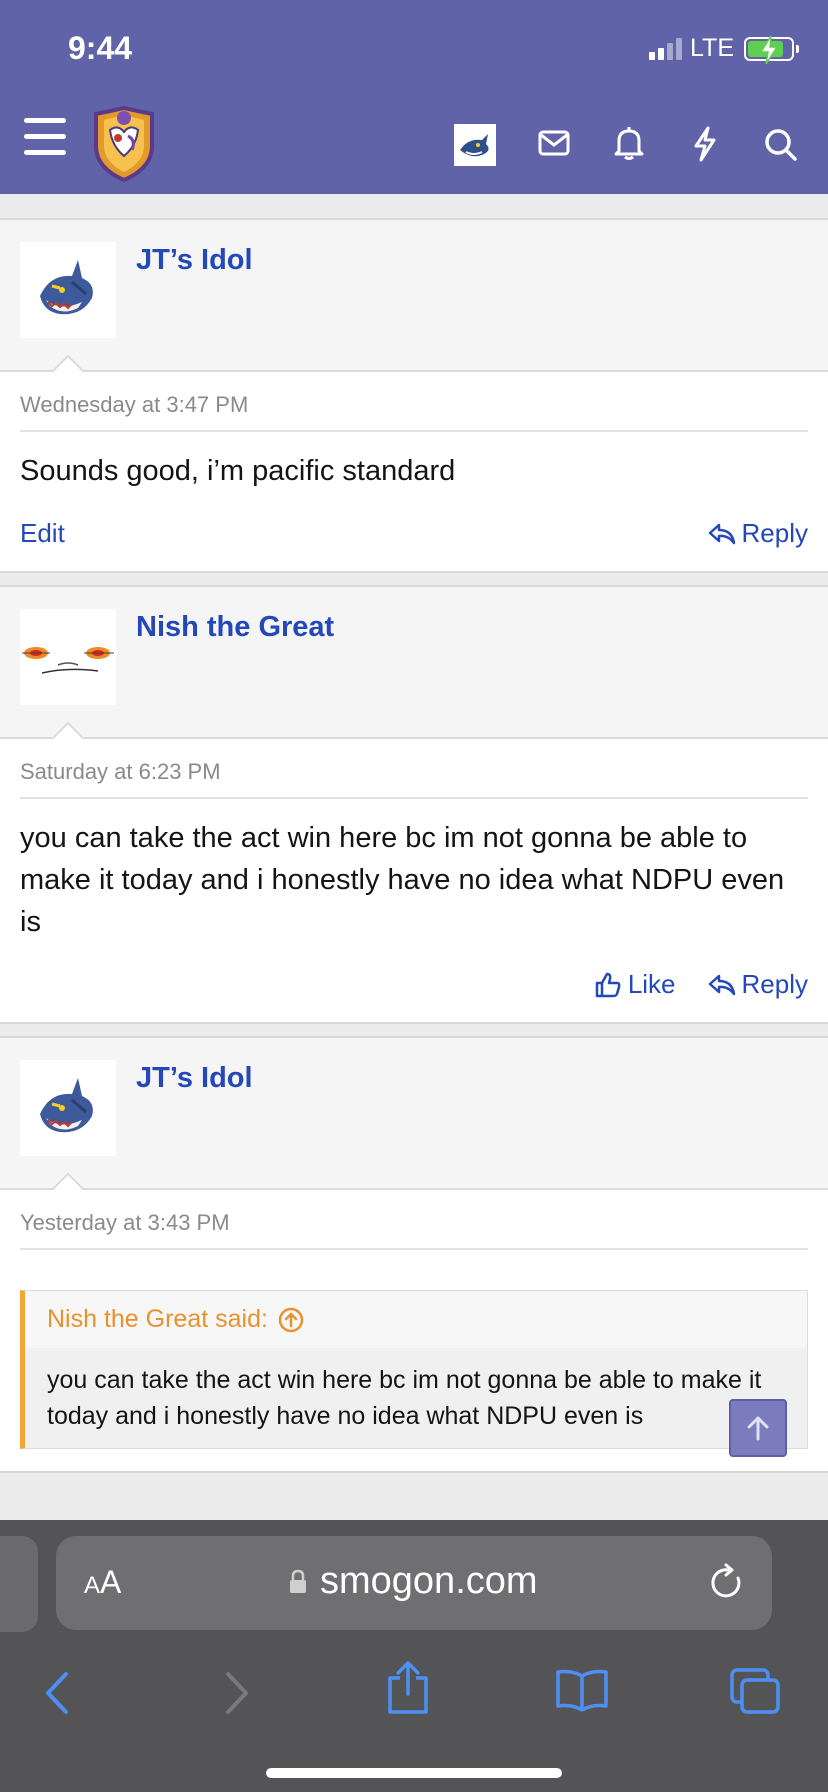  I want to click on lock-icon, so click(298, 1581).